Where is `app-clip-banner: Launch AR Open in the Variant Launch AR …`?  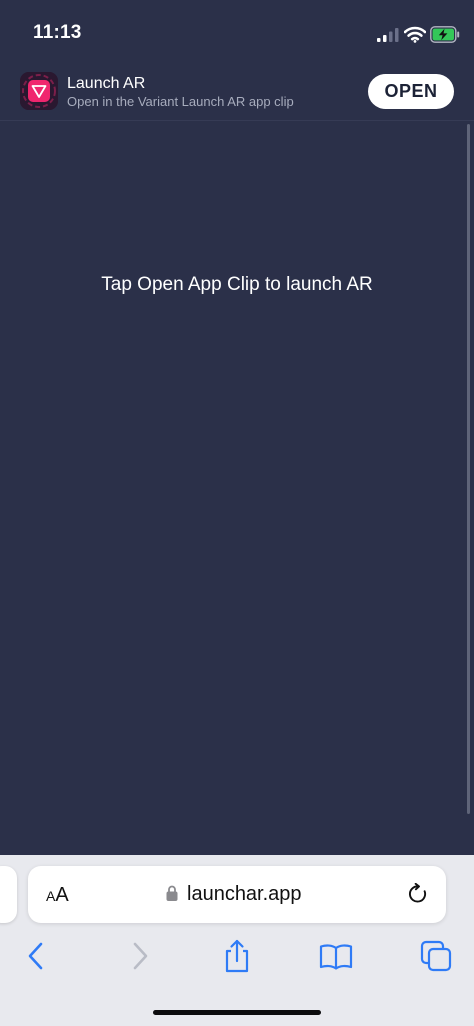 app-clip-banner: Launch AR Open in the Variant Launch AR … is located at coordinates (237, 93).